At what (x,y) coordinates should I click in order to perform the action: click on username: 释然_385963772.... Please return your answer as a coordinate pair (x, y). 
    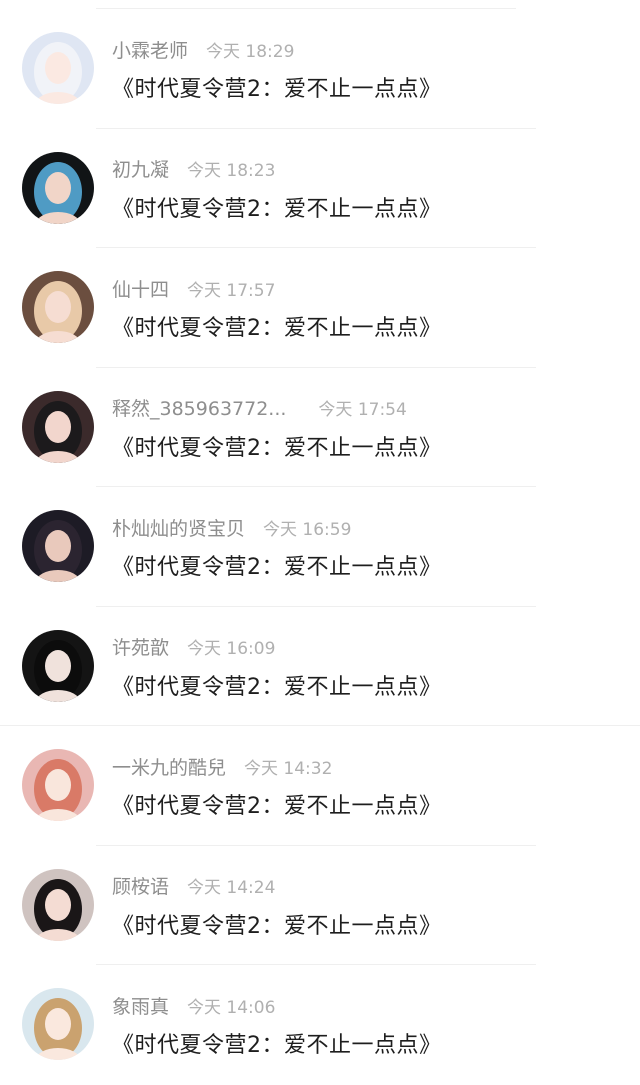
    Looking at the image, I should click on (199, 407).